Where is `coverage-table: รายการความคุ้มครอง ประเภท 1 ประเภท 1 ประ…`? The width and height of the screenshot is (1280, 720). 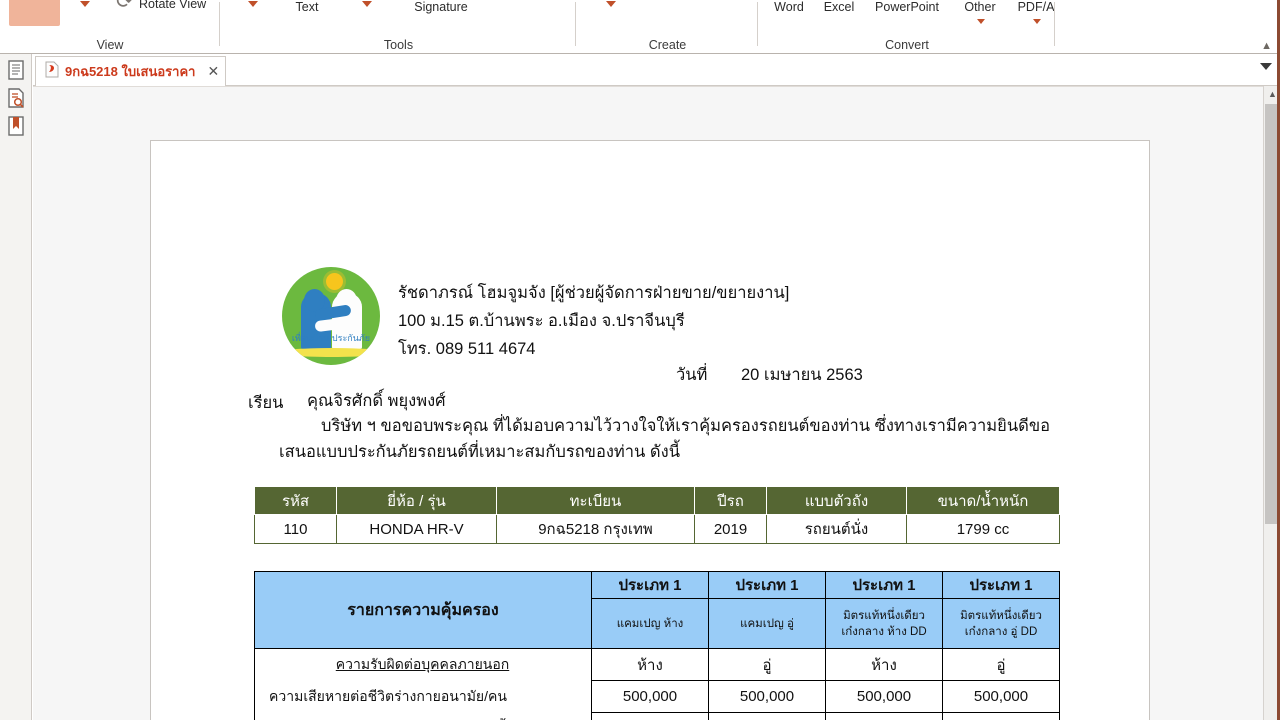
coverage-table: รายการความคุ้มครอง ประเภท 1 ประเภท 1 ประ… is located at coordinates (657, 645).